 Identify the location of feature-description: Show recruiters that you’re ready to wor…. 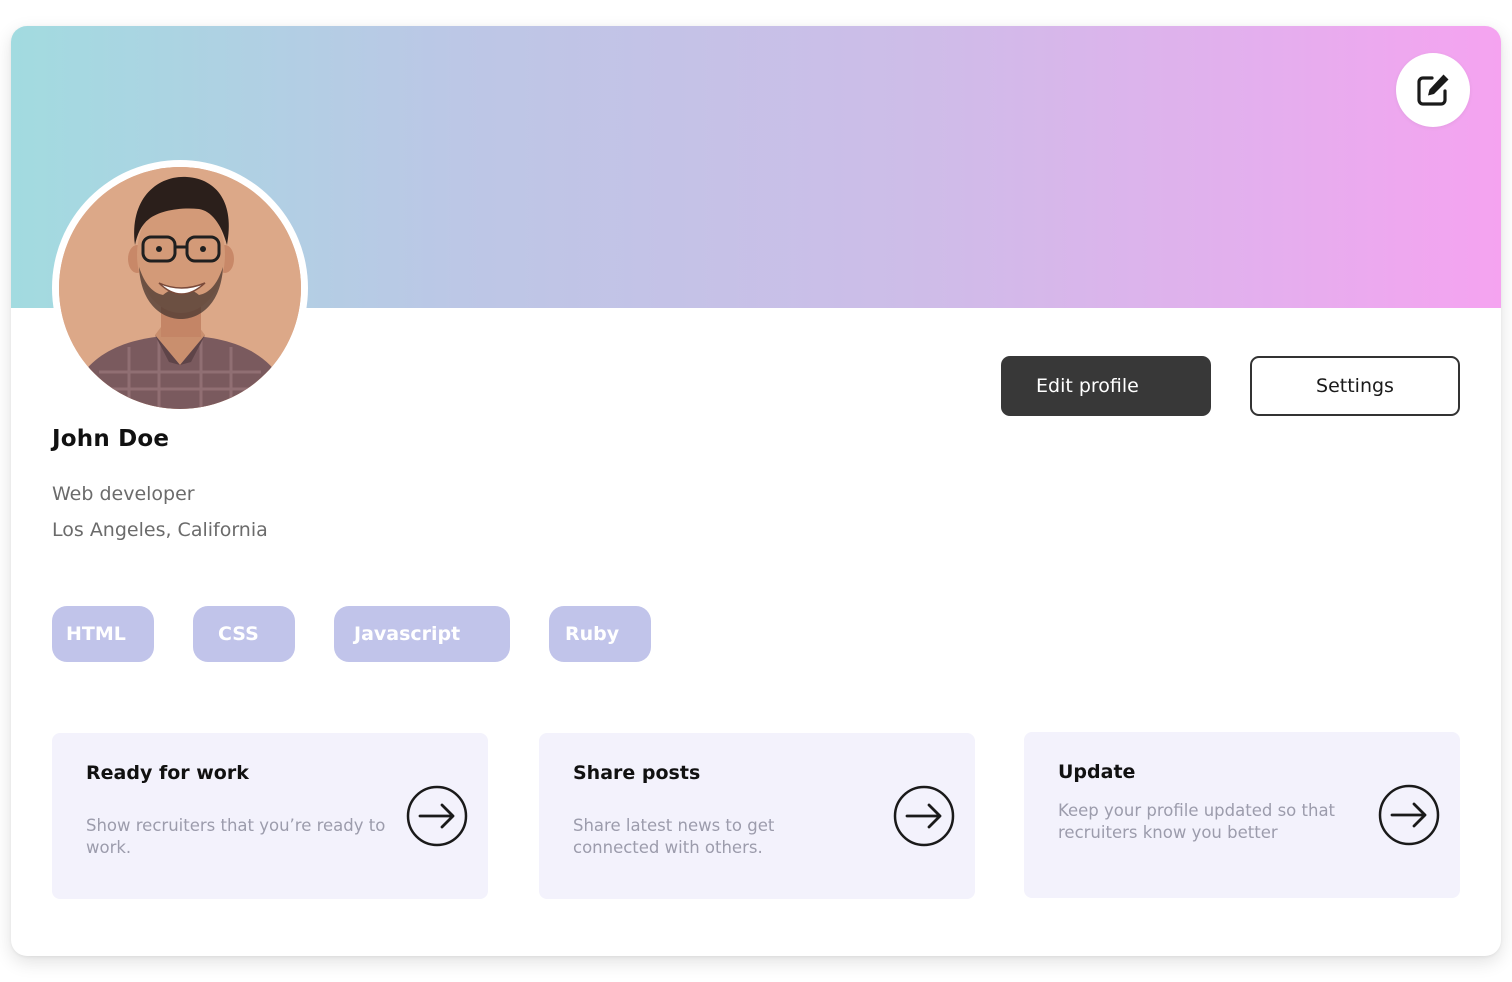
(236, 836).